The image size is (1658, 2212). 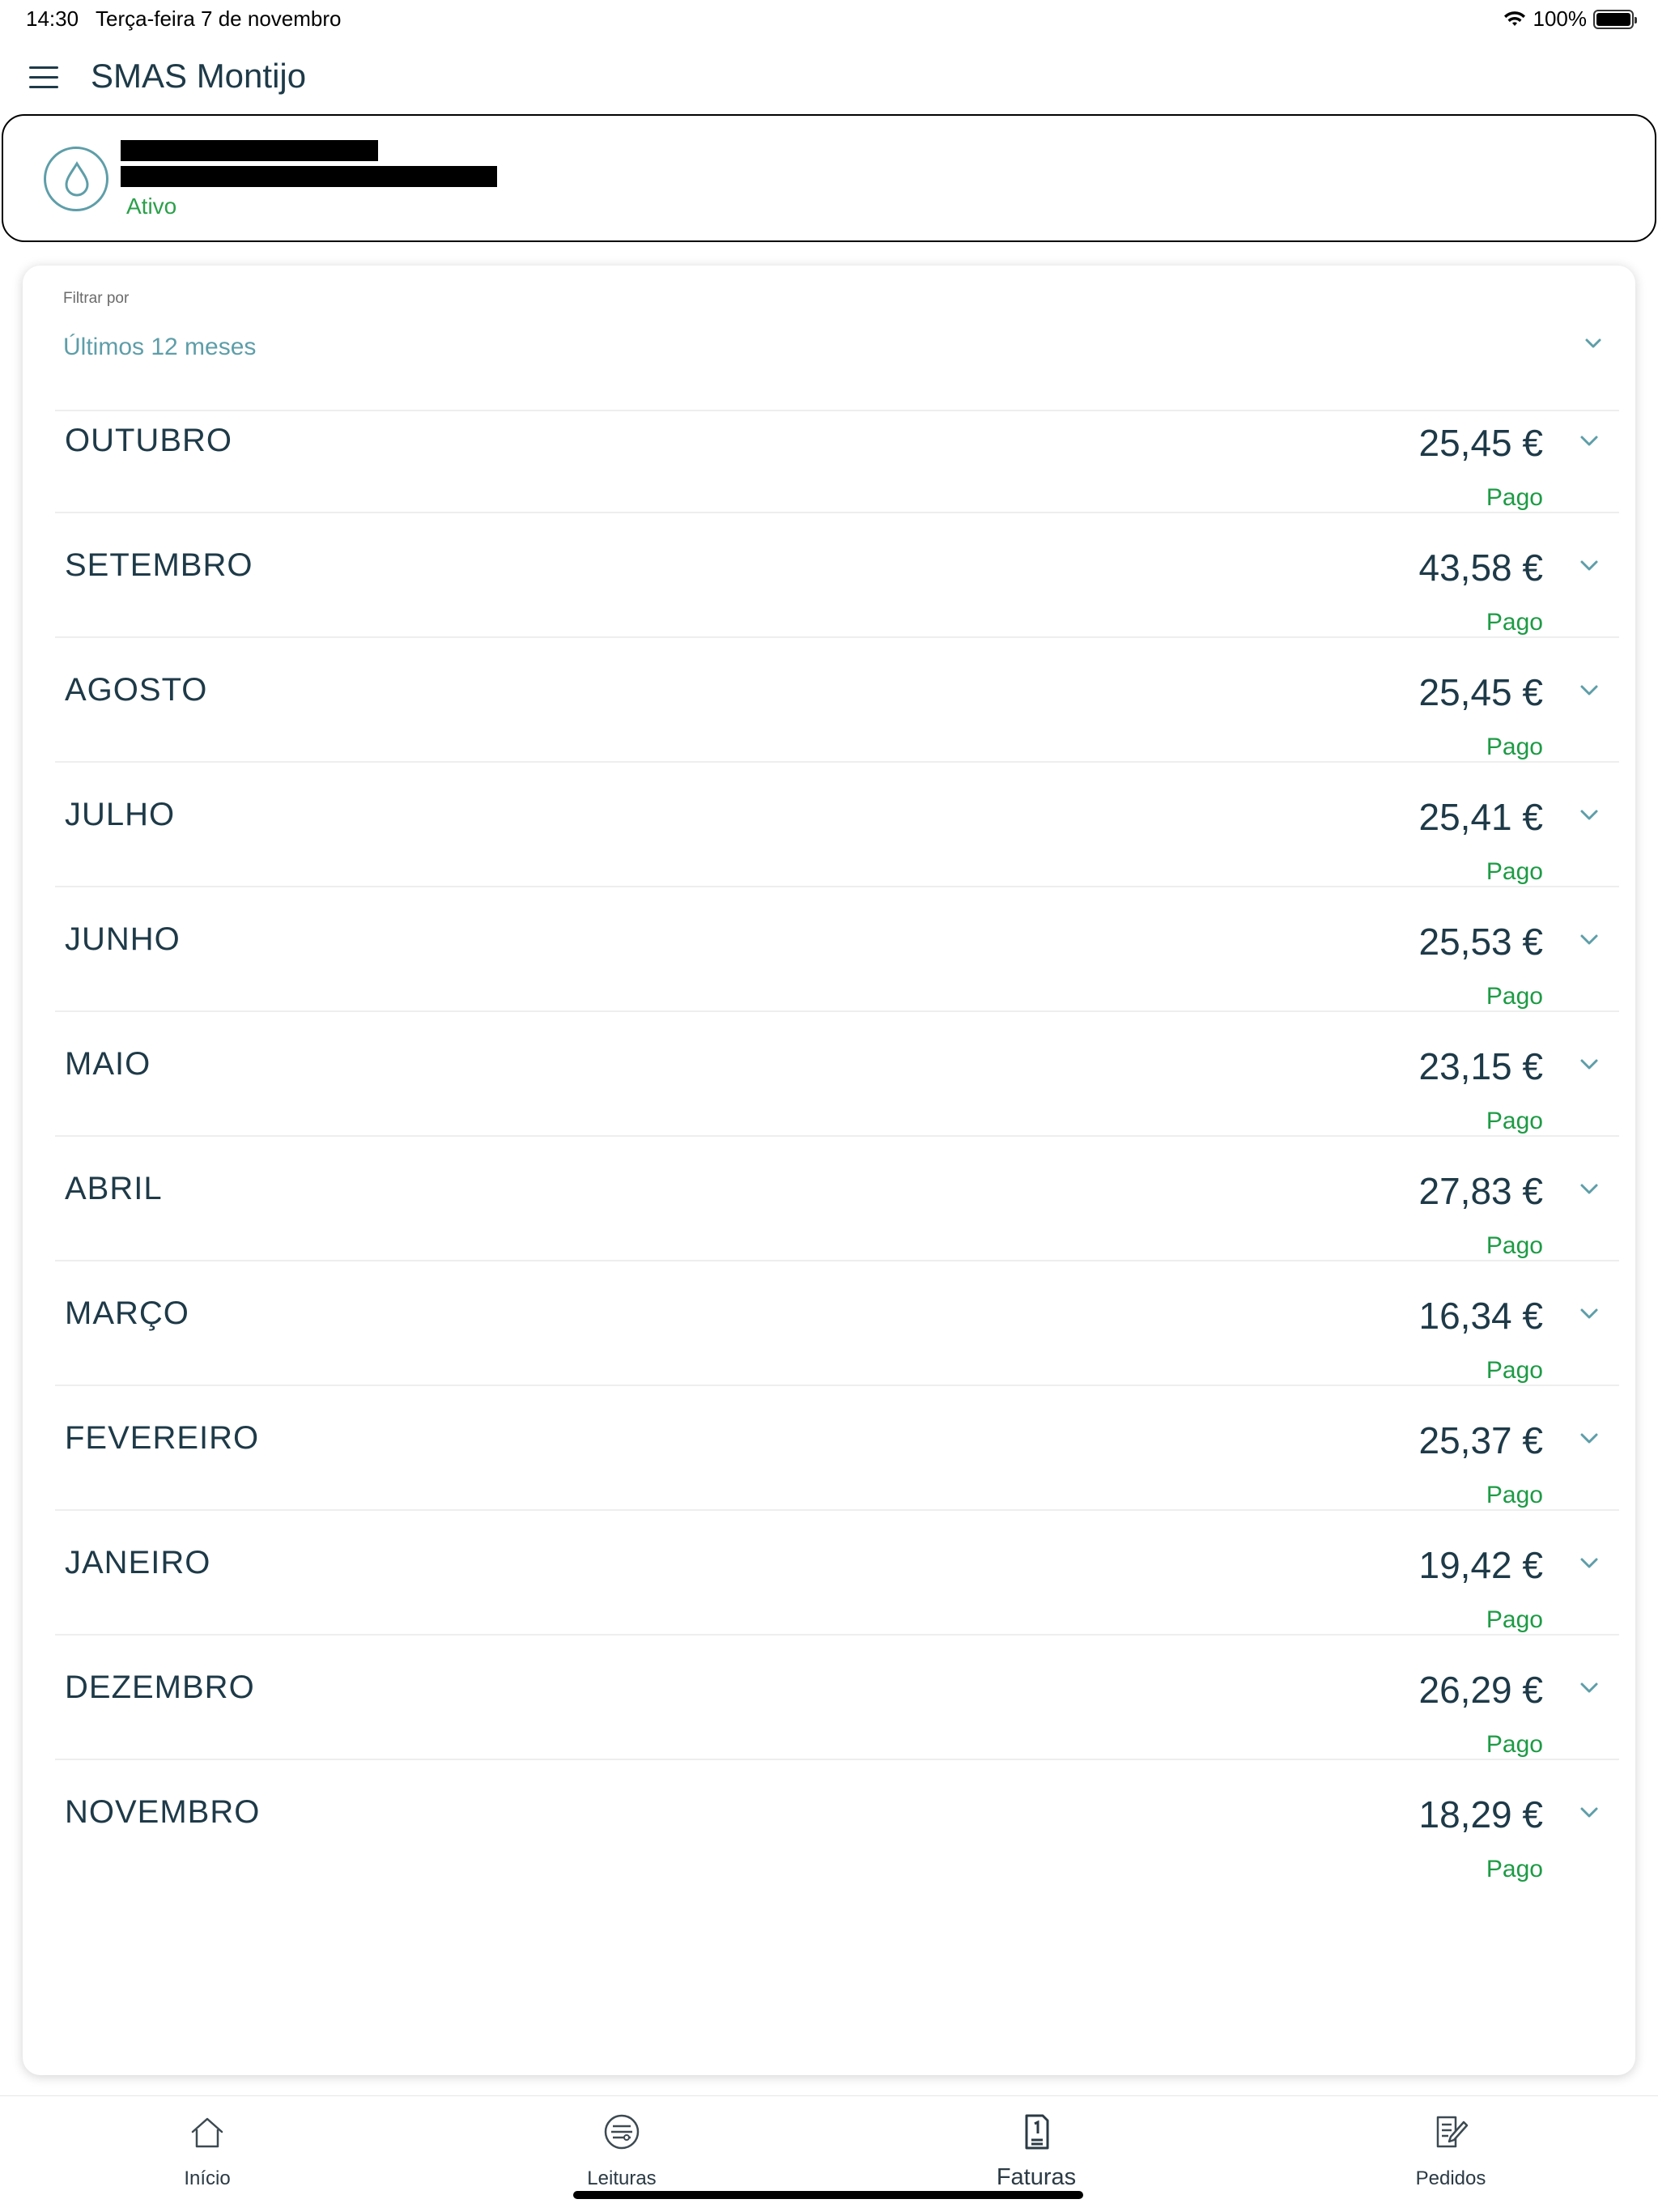 I want to click on home-icon, so click(x=207, y=2132).